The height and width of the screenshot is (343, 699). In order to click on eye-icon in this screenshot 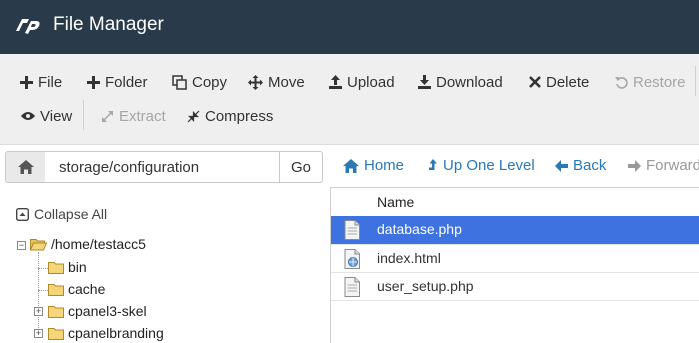, I will do `click(28, 116)`.